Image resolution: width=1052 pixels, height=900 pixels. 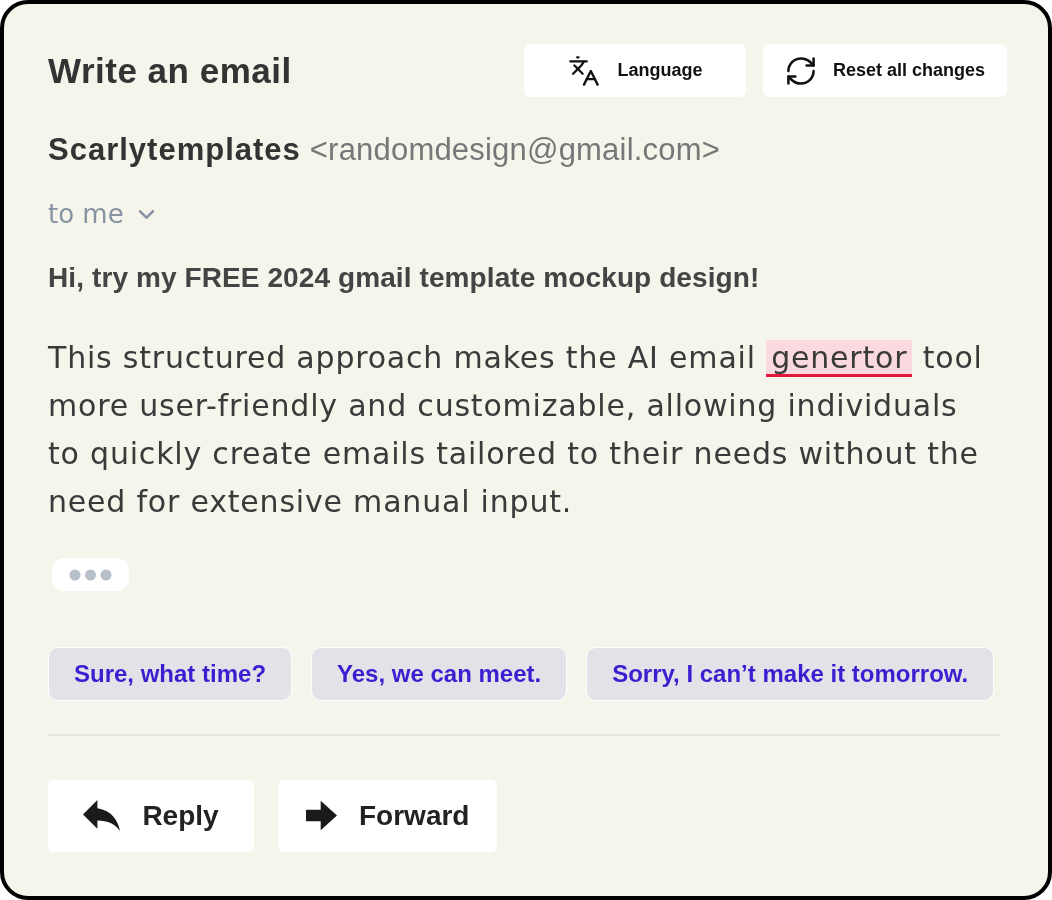 What do you see at coordinates (151, 815) in the screenshot?
I see `reply-button: Reply` at bounding box center [151, 815].